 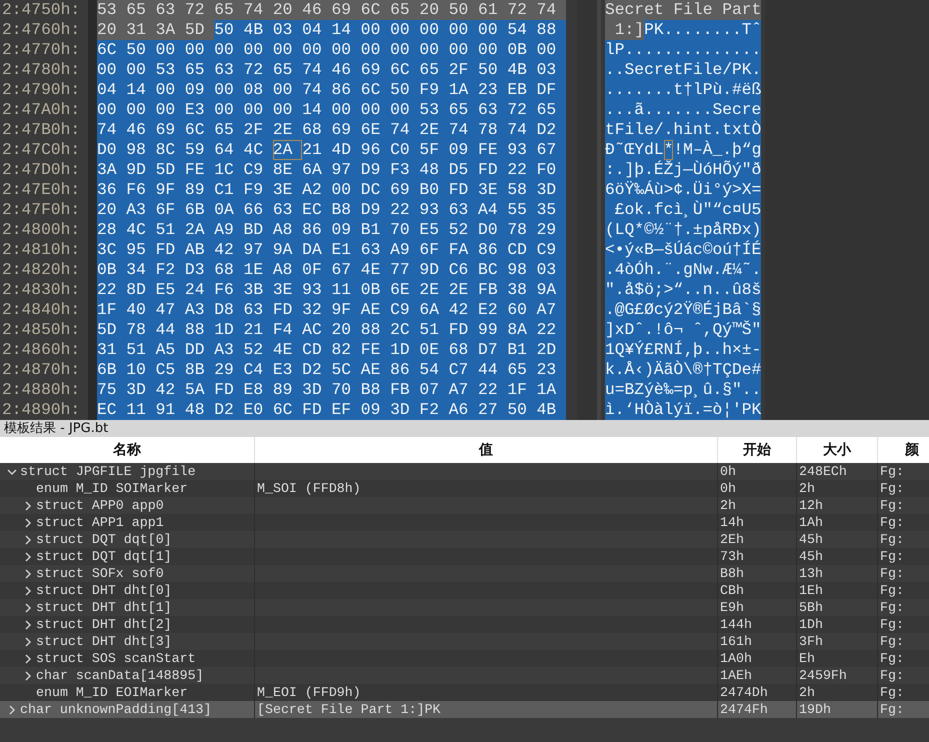 What do you see at coordinates (683, 370) in the screenshot?
I see `ascii-text: k.Å‹)ÄãÒ\®†TÇDe#` at bounding box center [683, 370].